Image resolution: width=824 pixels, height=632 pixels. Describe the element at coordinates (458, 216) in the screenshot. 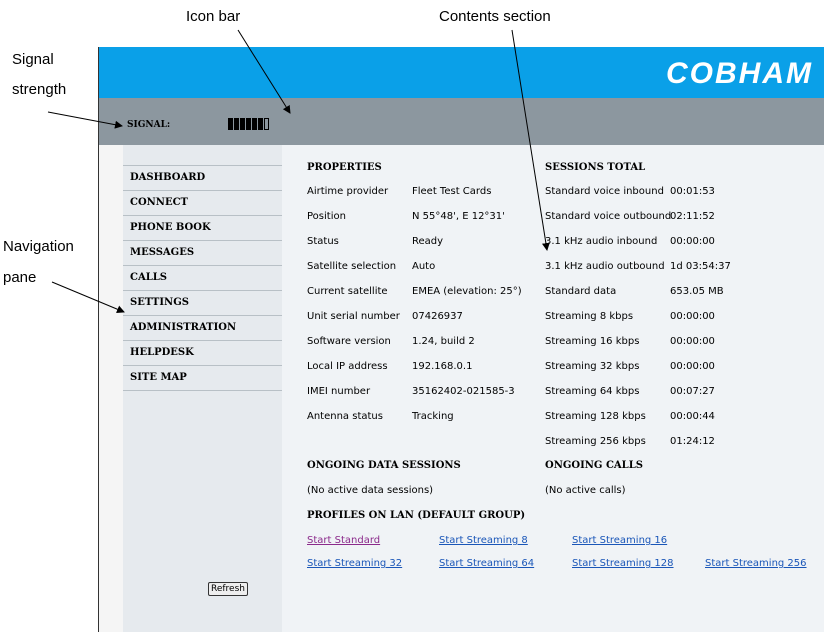

I see `property-value: N 55°48', E 12°31'` at that location.